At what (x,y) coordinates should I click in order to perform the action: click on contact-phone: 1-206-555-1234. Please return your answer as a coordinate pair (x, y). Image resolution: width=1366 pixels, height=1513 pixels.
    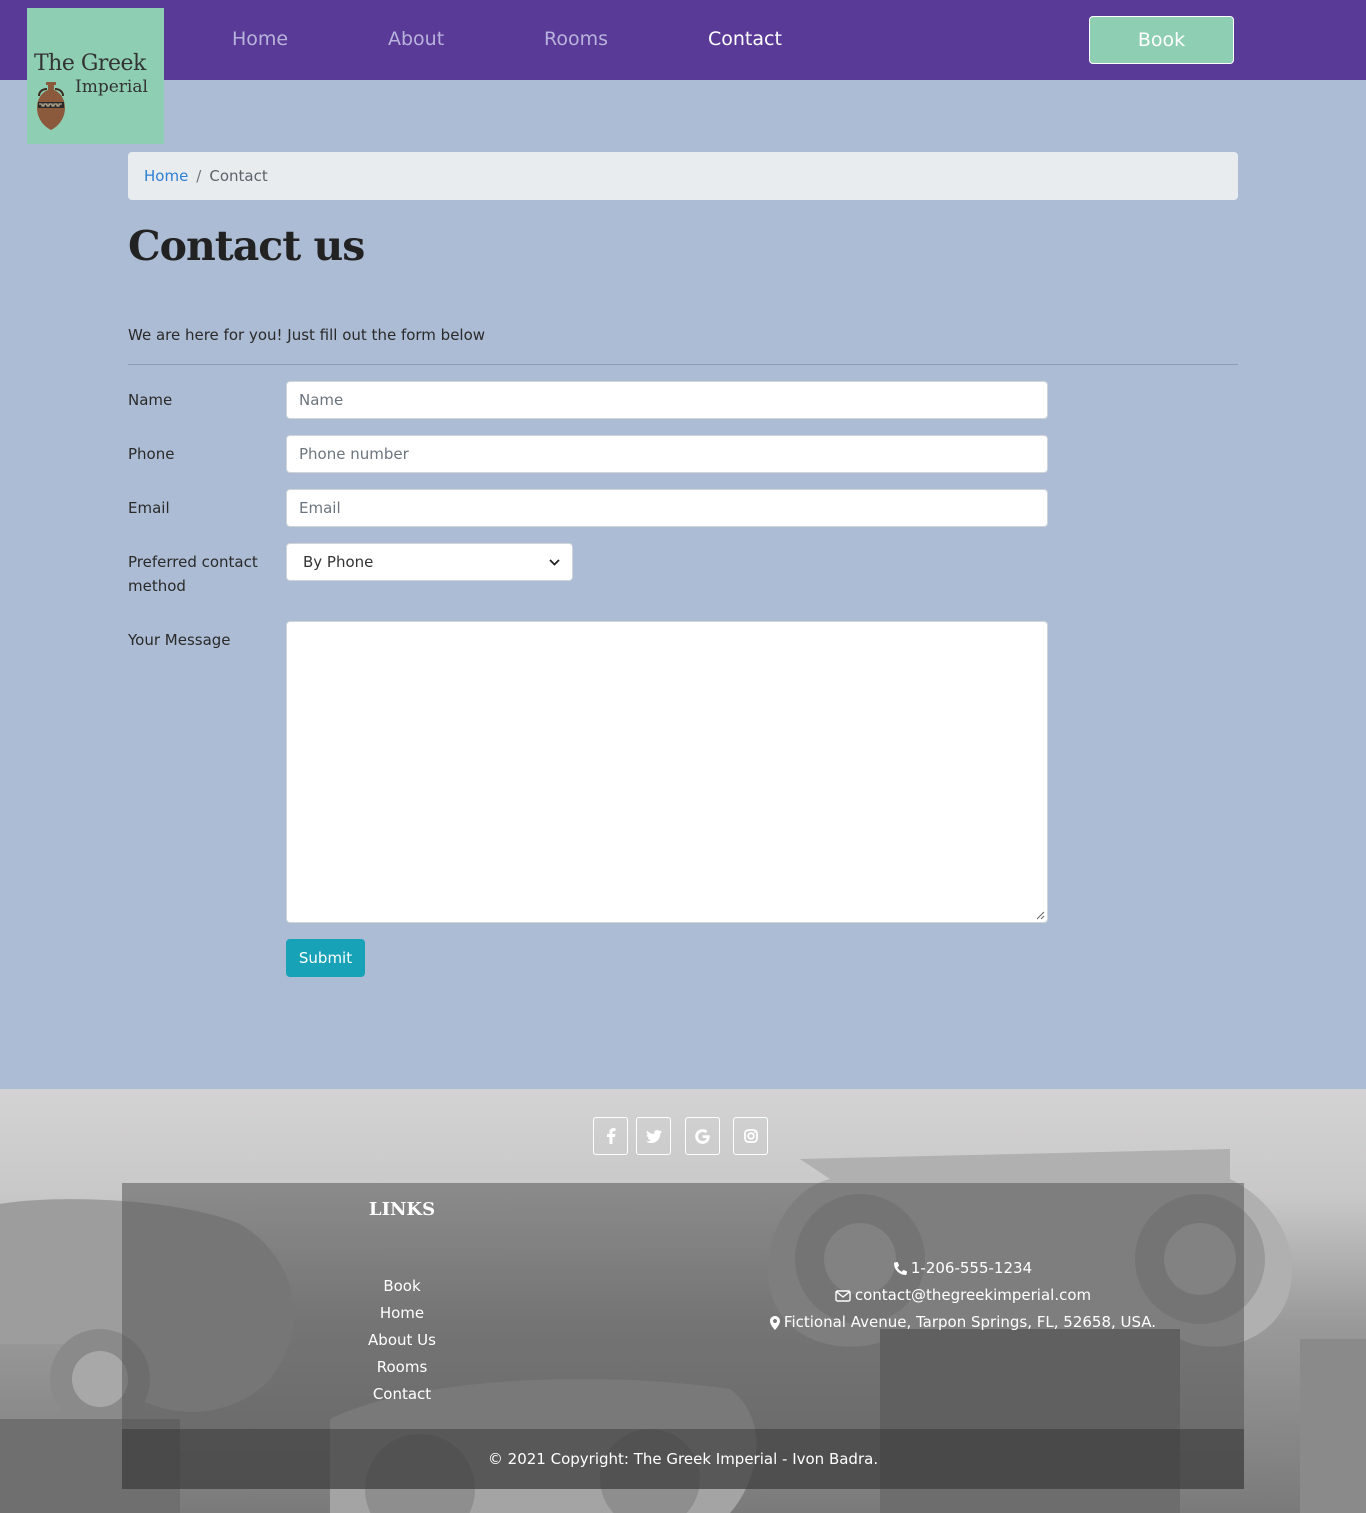
    Looking at the image, I should click on (963, 1268).